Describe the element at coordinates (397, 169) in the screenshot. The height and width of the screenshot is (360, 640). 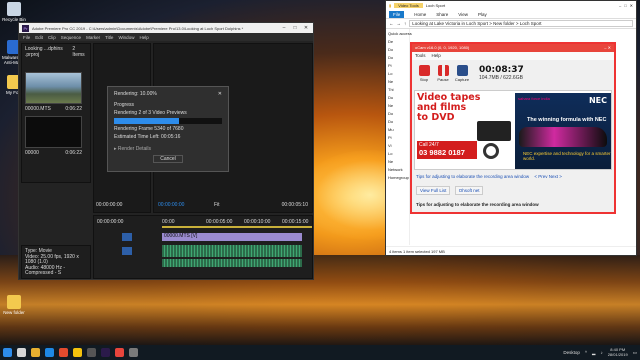
I see `nav-network: Network` at that location.